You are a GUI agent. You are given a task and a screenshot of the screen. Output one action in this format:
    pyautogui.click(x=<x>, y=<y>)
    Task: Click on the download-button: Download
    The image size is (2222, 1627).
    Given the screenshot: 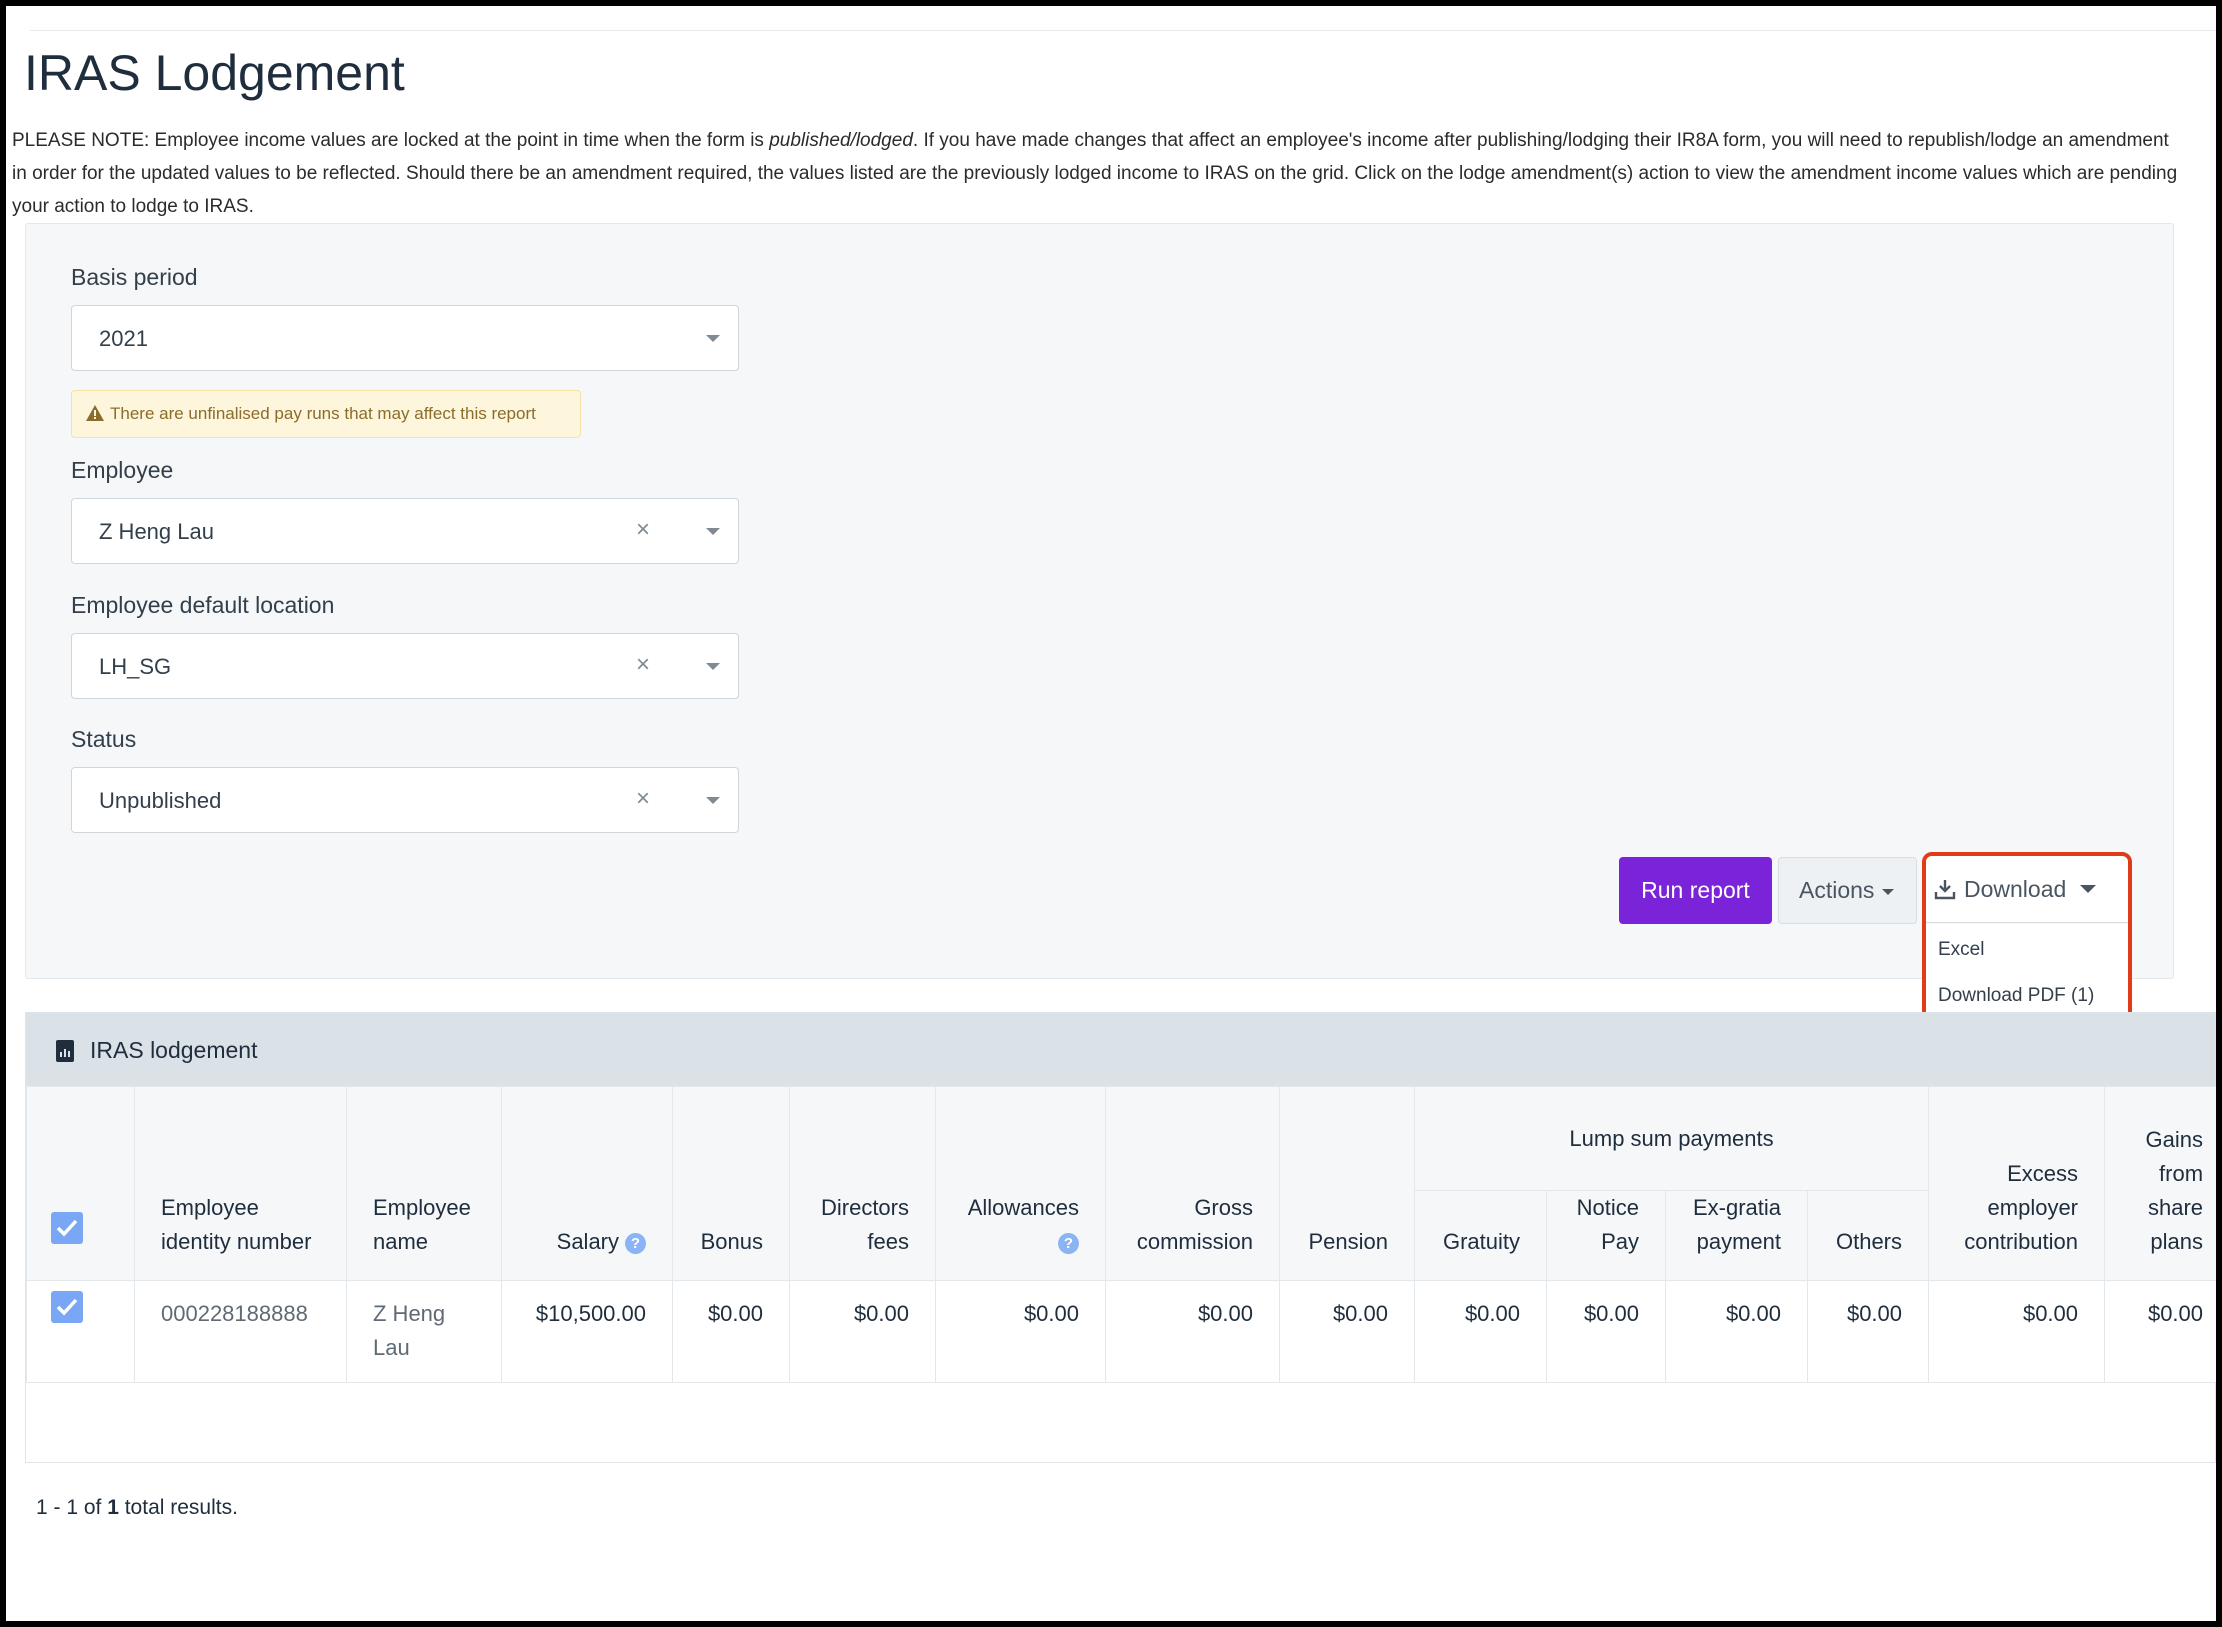 What is the action you would take?
    pyautogui.click(x=2027, y=889)
    